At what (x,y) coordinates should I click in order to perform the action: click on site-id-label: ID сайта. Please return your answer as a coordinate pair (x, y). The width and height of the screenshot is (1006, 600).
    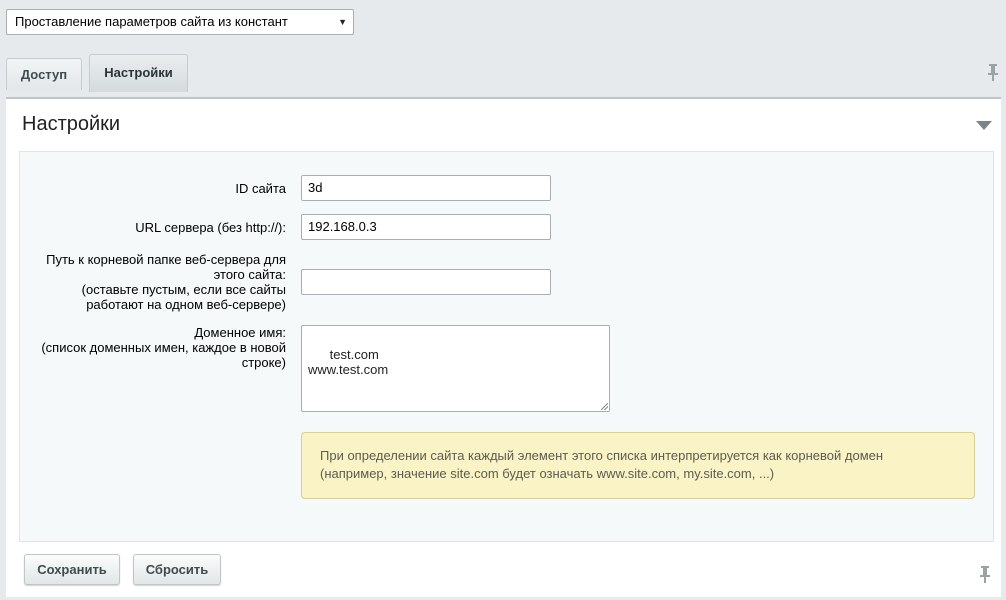
    Looking at the image, I should click on (260, 188).